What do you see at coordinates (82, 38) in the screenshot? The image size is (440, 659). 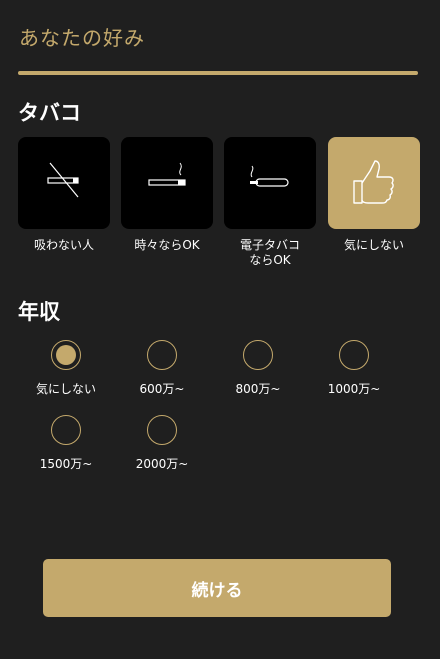 I see `page-title: あなたの好み` at bounding box center [82, 38].